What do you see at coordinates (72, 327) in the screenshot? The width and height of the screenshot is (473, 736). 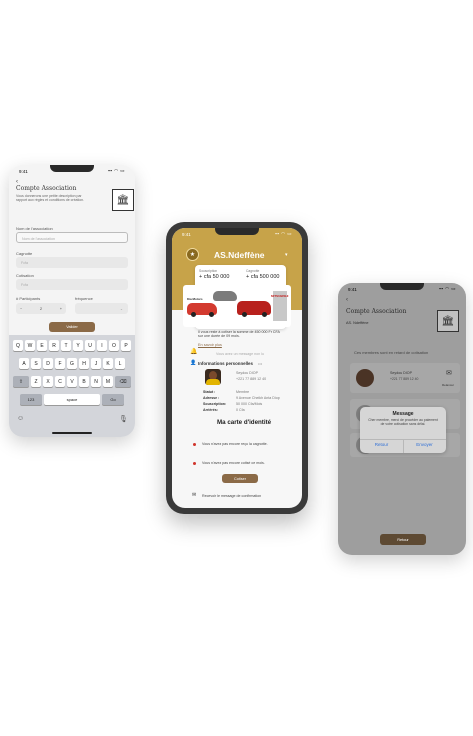 I see `validate-button: Valider` at bounding box center [72, 327].